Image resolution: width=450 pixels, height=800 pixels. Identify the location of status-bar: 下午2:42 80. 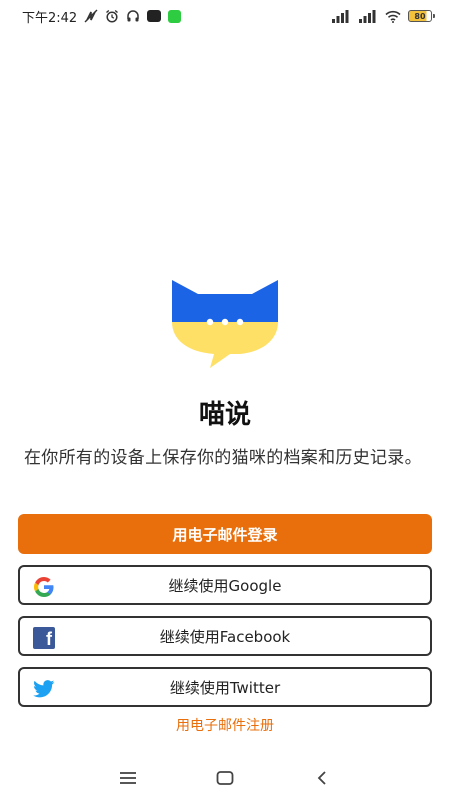
(225, 16).